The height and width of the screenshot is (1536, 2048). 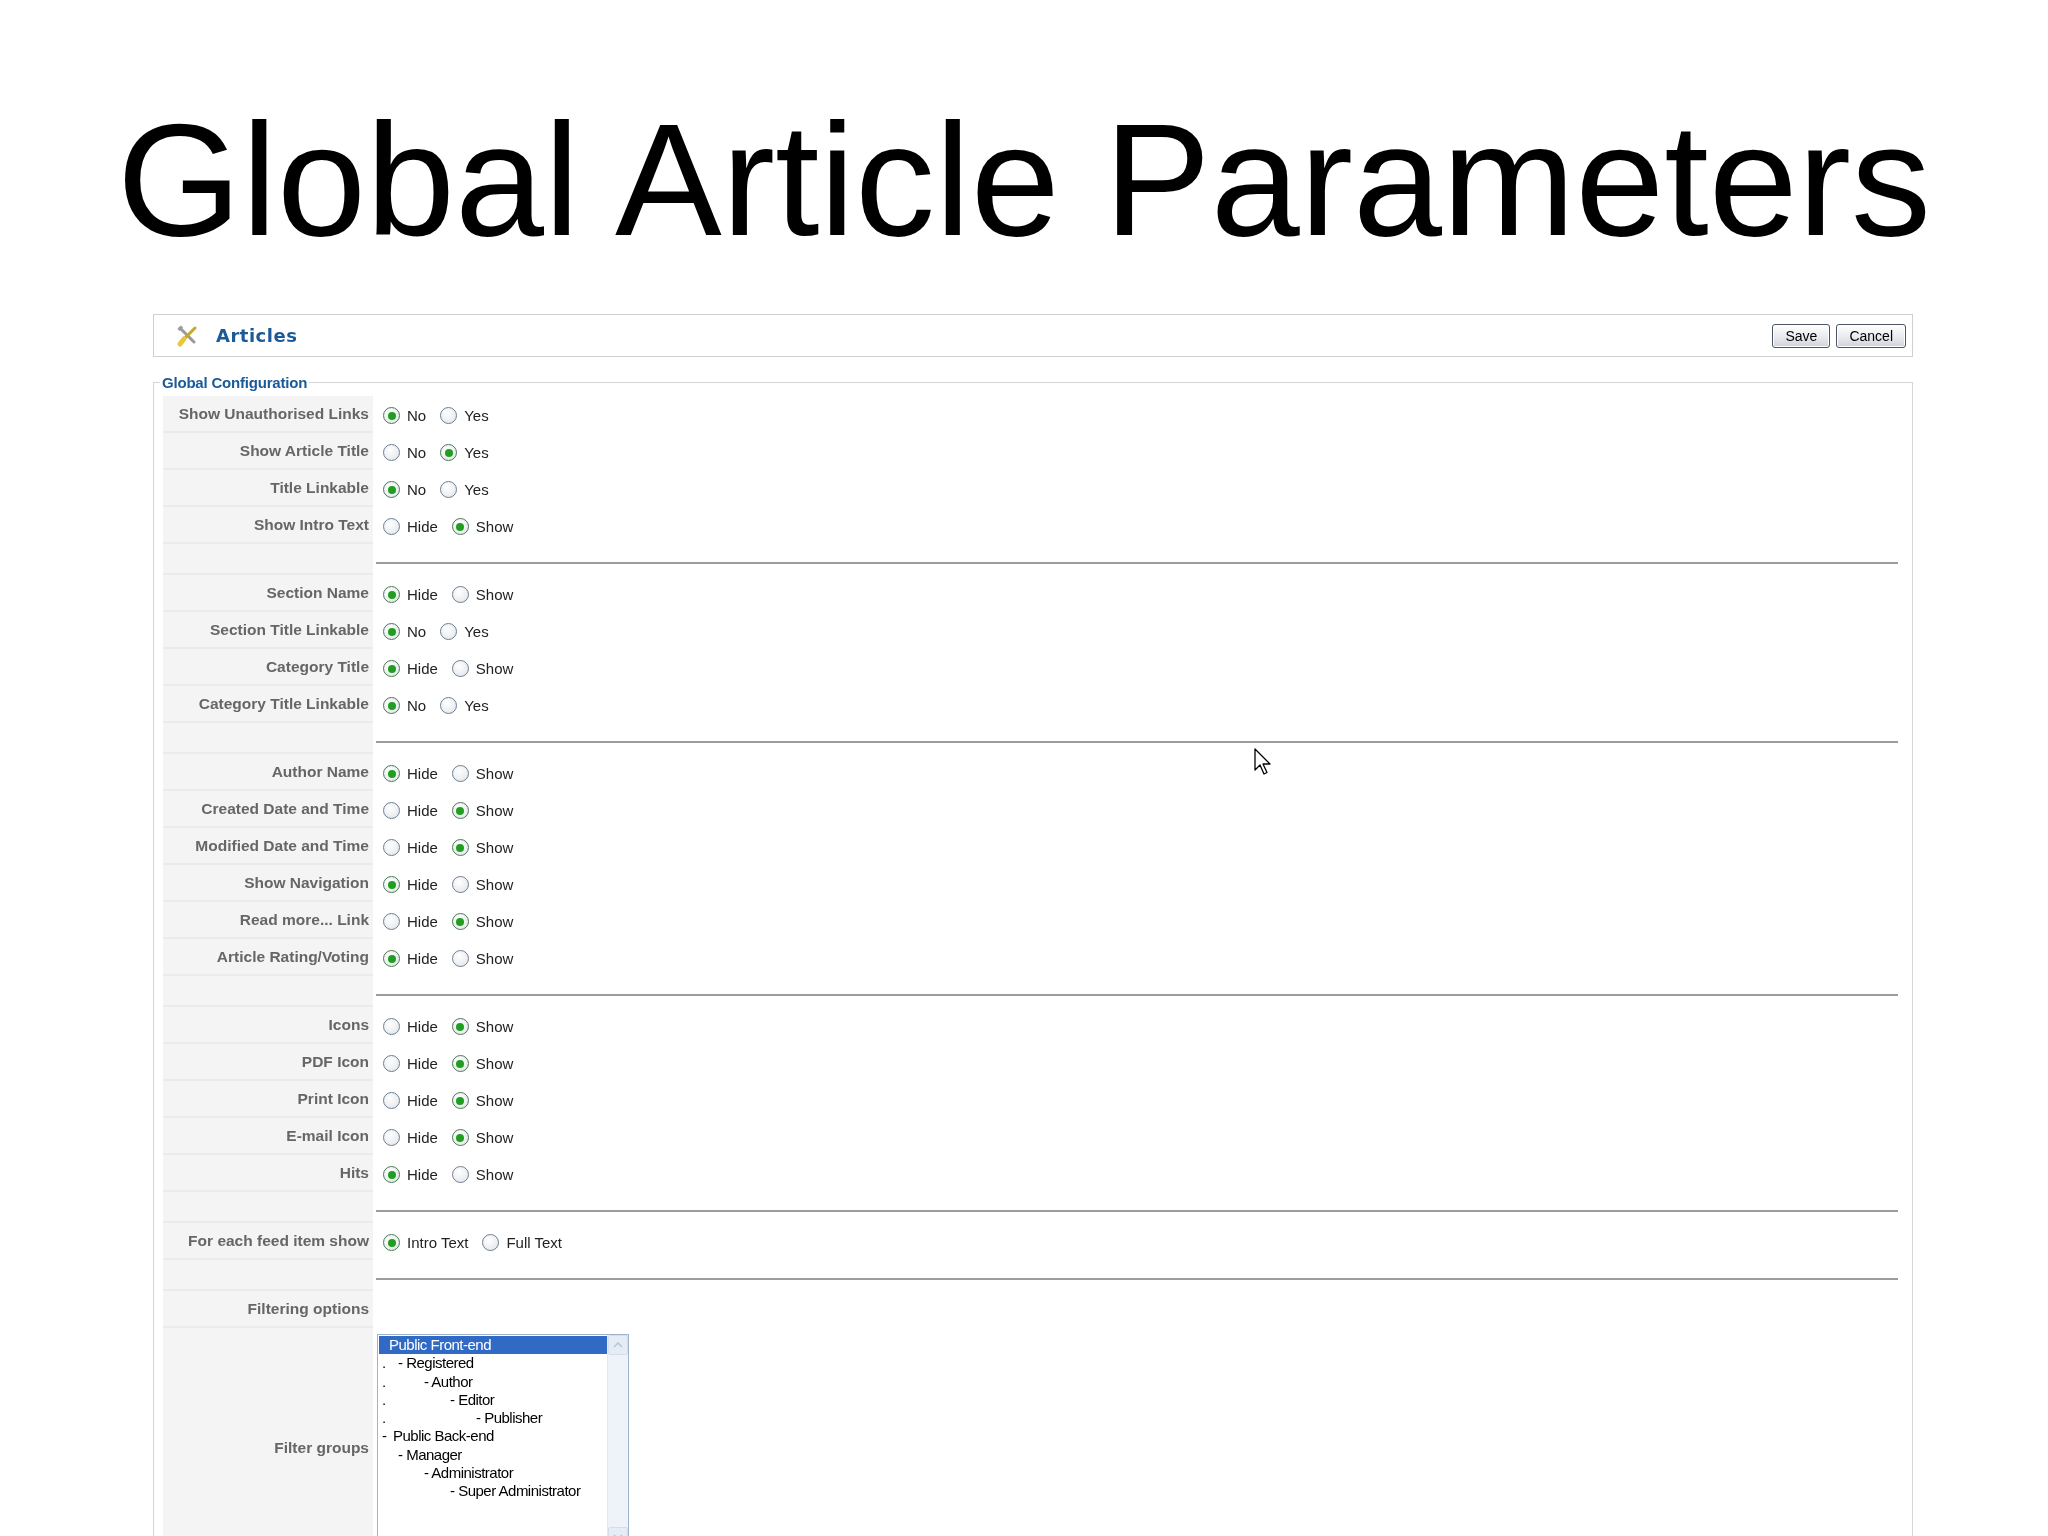 What do you see at coordinates (268, 1099) in the screenshot?
I see `setting-label: Print Icon` at bounding box center [268, 1099].